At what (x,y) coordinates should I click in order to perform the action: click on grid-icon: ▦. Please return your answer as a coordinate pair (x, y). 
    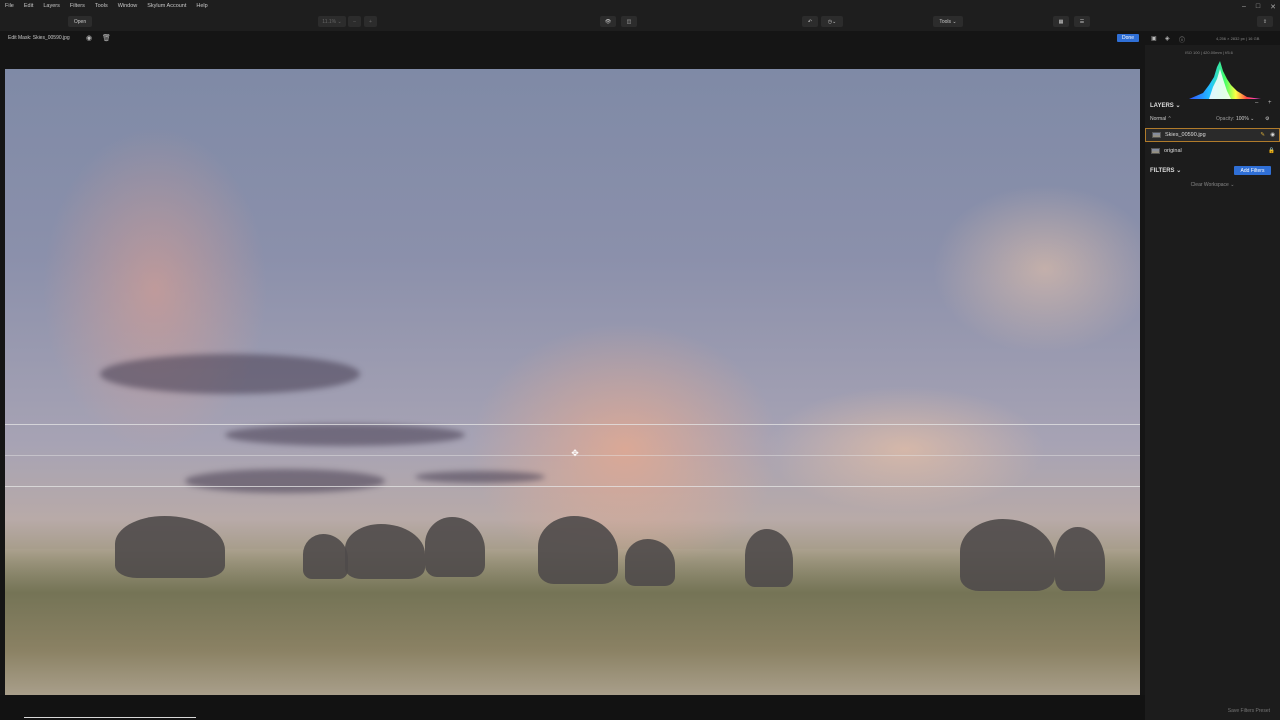
    Looking at the image, I should click on (1061, 21).